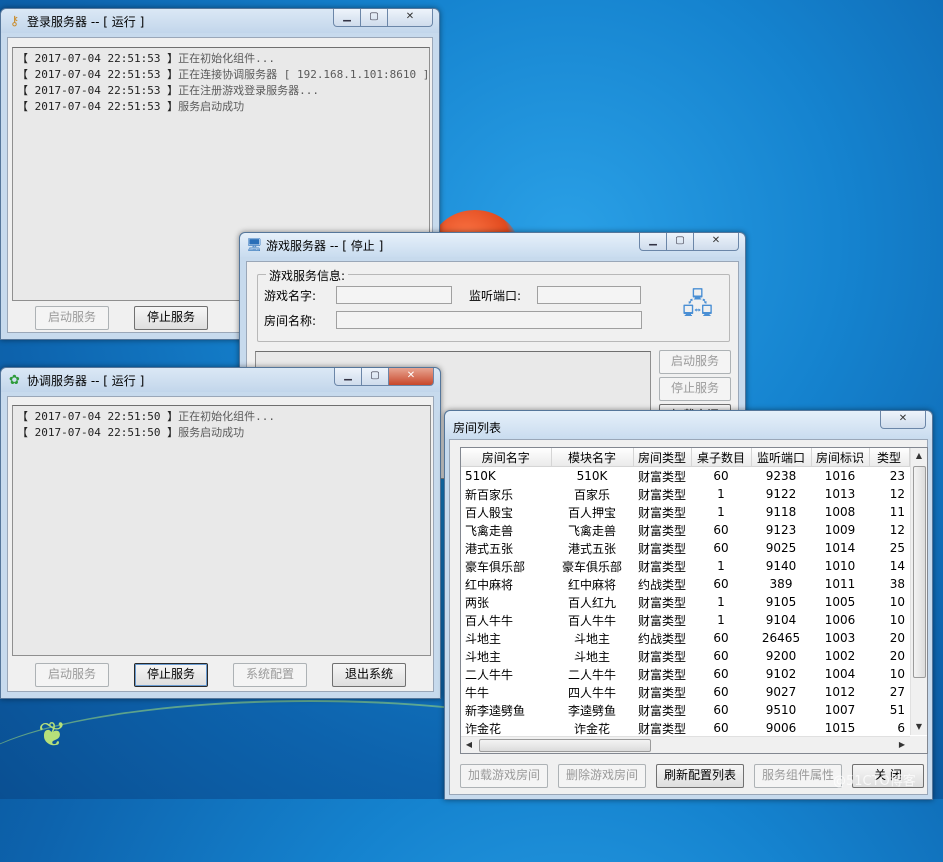 The height and width of the screenshot is (862, 943). I want to click on table-cell: 1002, so click(840, 656).